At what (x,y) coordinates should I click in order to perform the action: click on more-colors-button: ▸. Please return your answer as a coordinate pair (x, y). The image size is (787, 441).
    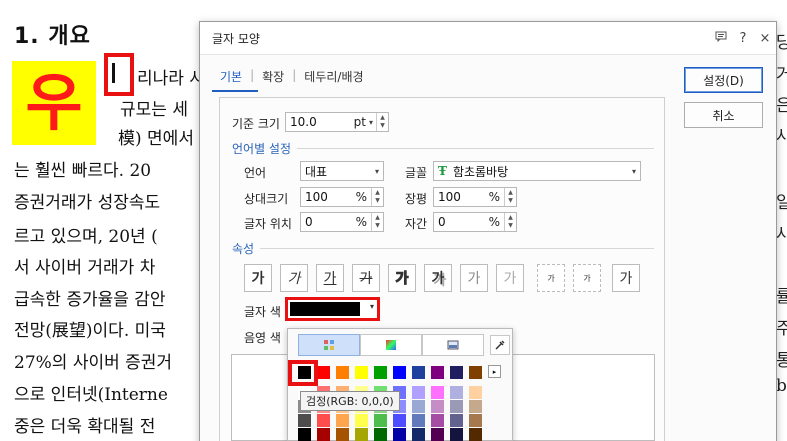
    Looking at the image, I should click on (494, 371).